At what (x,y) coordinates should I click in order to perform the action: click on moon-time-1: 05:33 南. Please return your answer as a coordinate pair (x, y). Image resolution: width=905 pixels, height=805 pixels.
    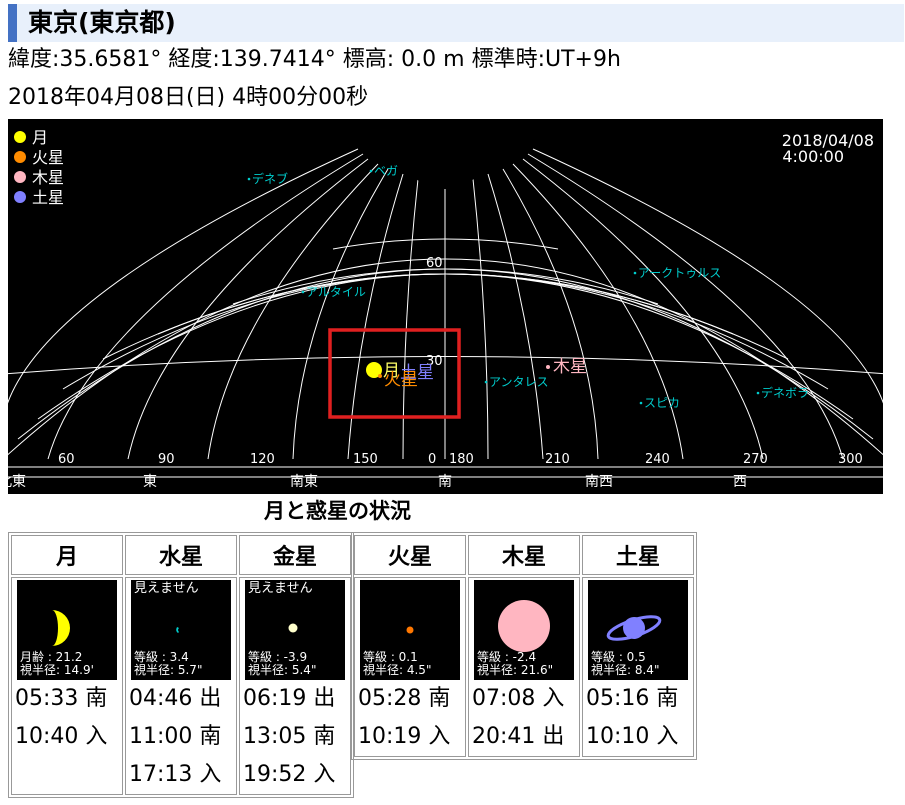
    Looking at the image, I should click on (61, 698).